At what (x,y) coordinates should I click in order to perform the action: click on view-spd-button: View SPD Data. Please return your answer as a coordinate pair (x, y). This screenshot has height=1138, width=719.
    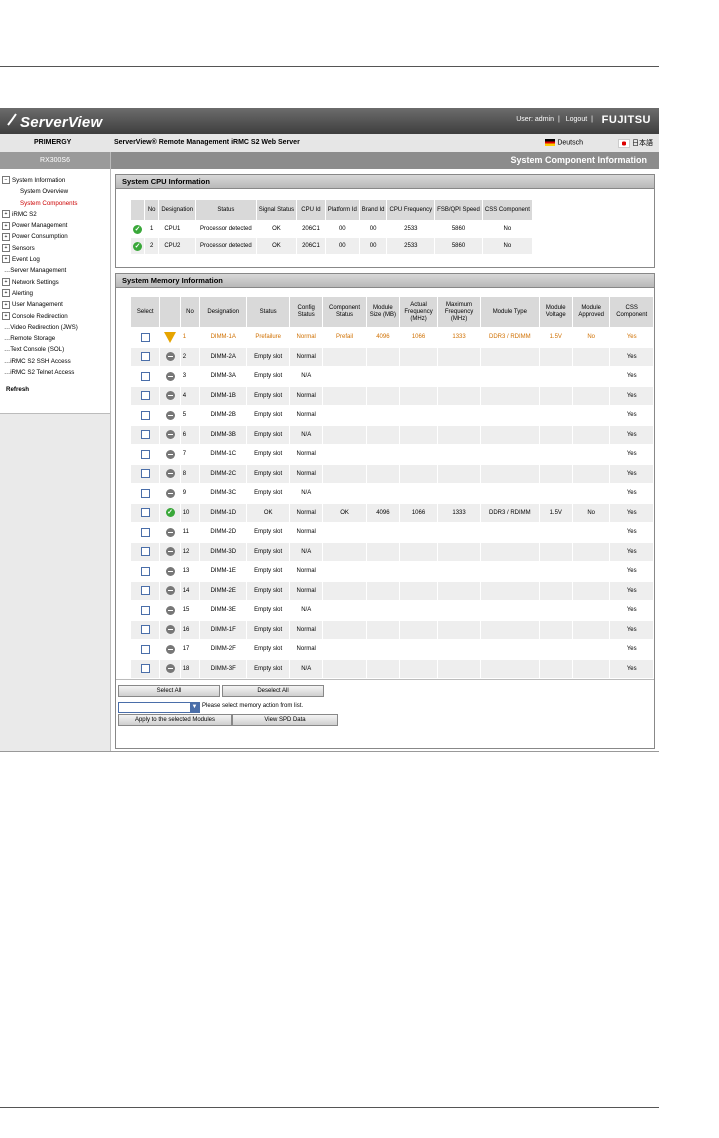
    Looking at the image, I should click on (285, 720).